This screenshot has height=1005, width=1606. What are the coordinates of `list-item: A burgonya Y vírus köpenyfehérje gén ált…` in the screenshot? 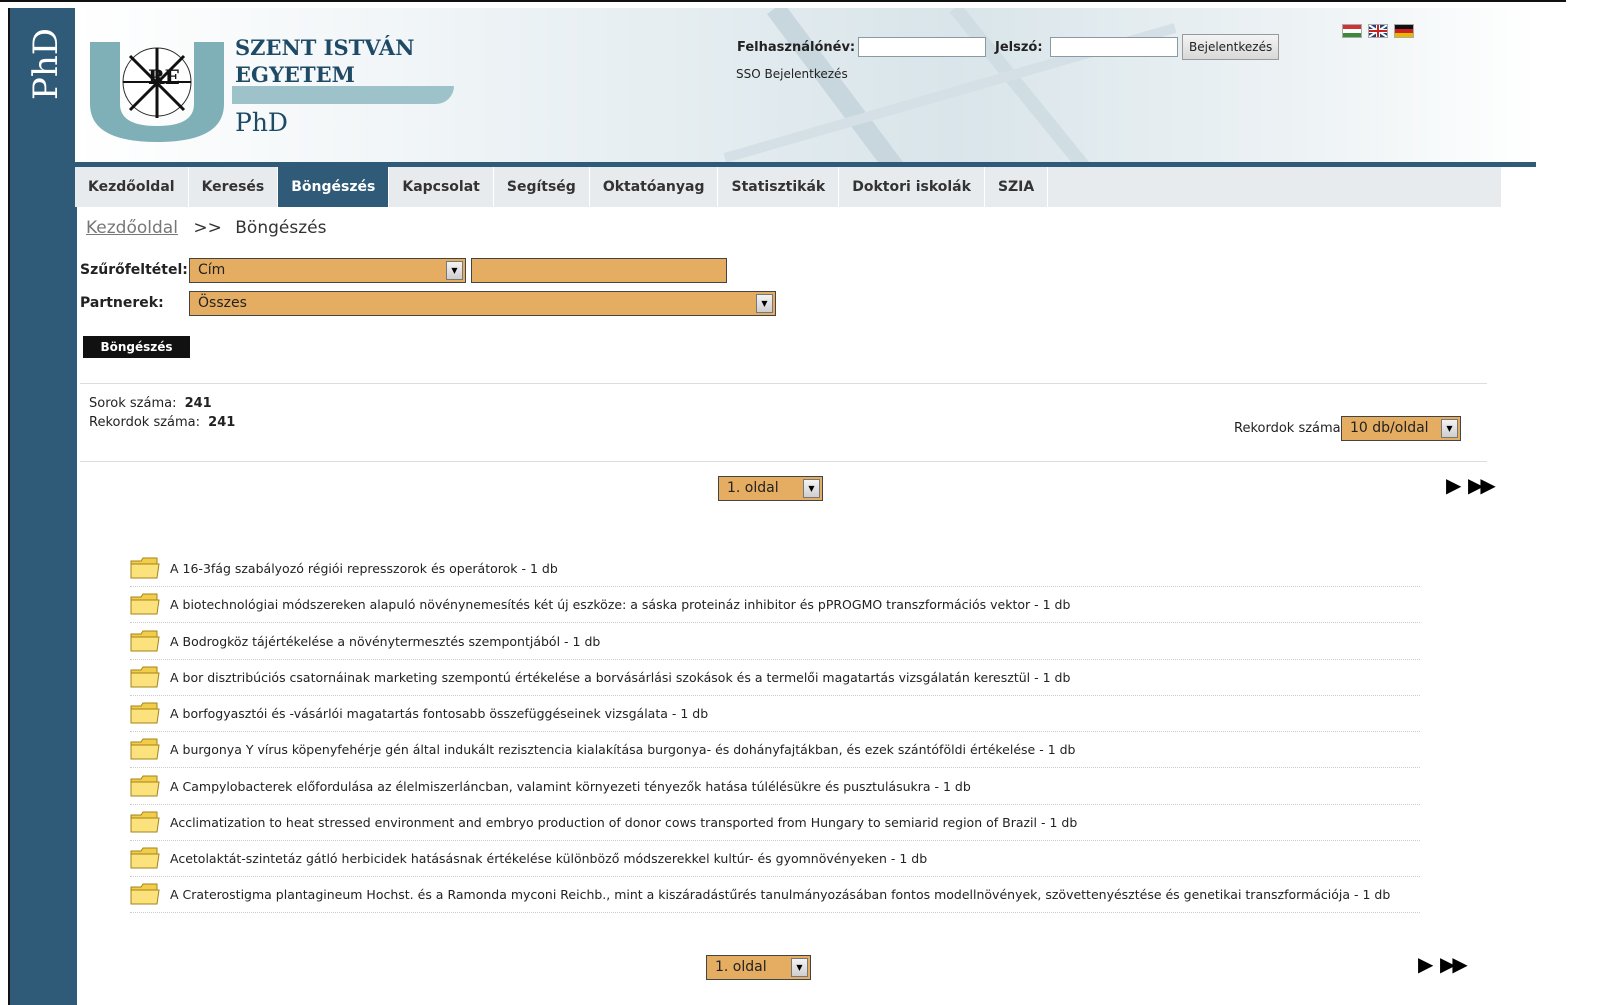 It's located at (775, 750).